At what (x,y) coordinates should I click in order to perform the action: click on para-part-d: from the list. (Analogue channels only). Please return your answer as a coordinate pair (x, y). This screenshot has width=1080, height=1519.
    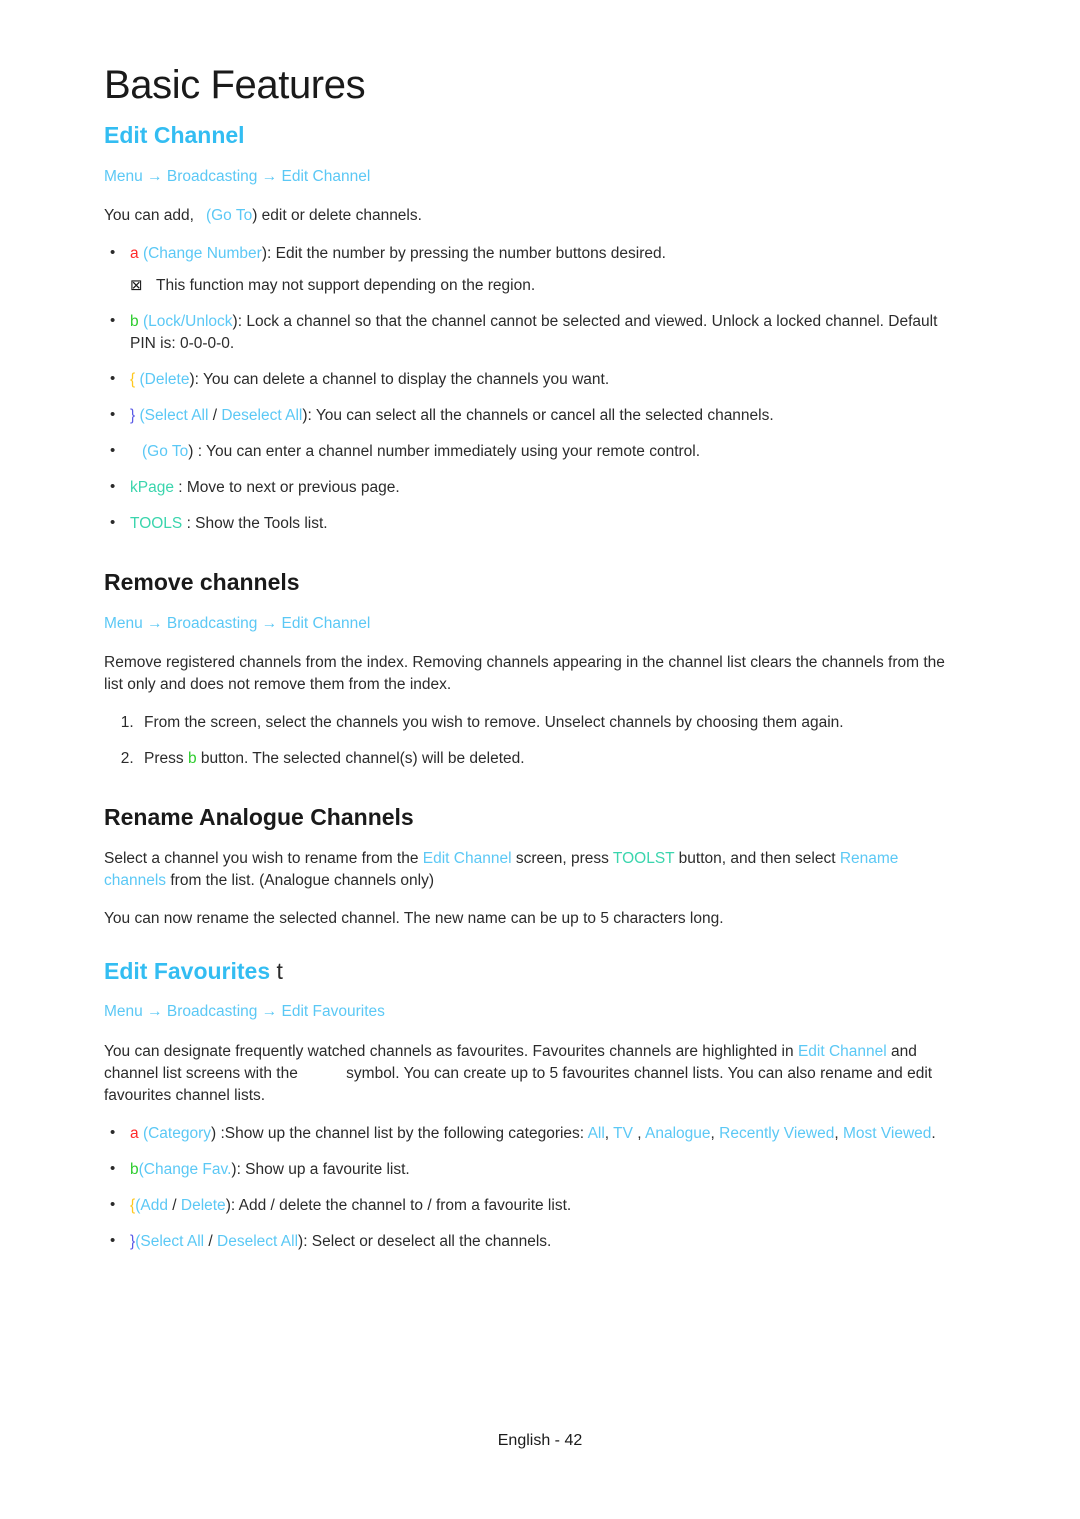
    Looking at the image, I should click on (300, 880).